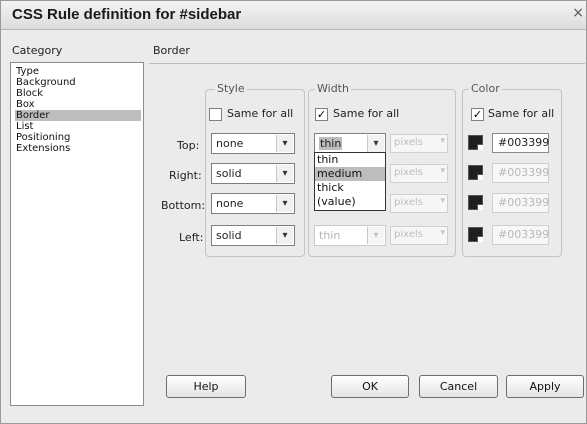  I want to click on section-heading: Border, so click(171, 50).